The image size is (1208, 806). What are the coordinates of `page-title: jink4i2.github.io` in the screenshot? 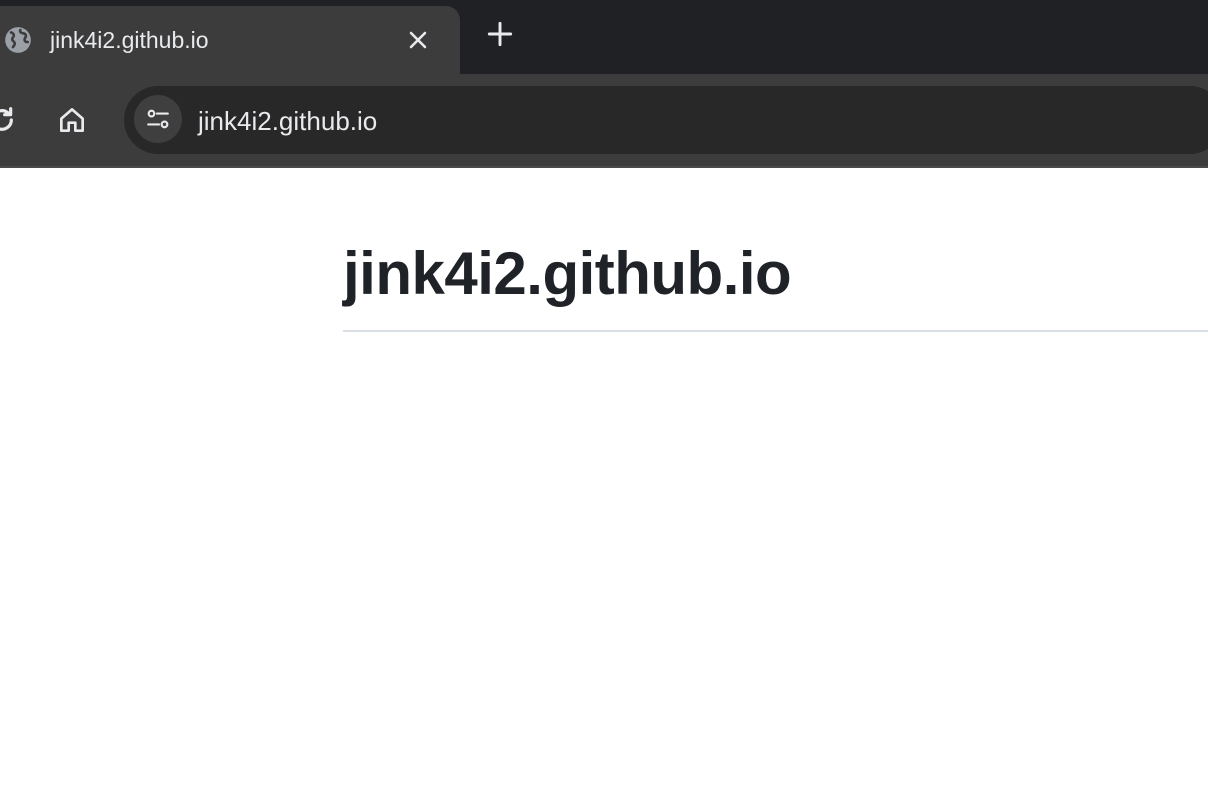 It's located at (567, 273).